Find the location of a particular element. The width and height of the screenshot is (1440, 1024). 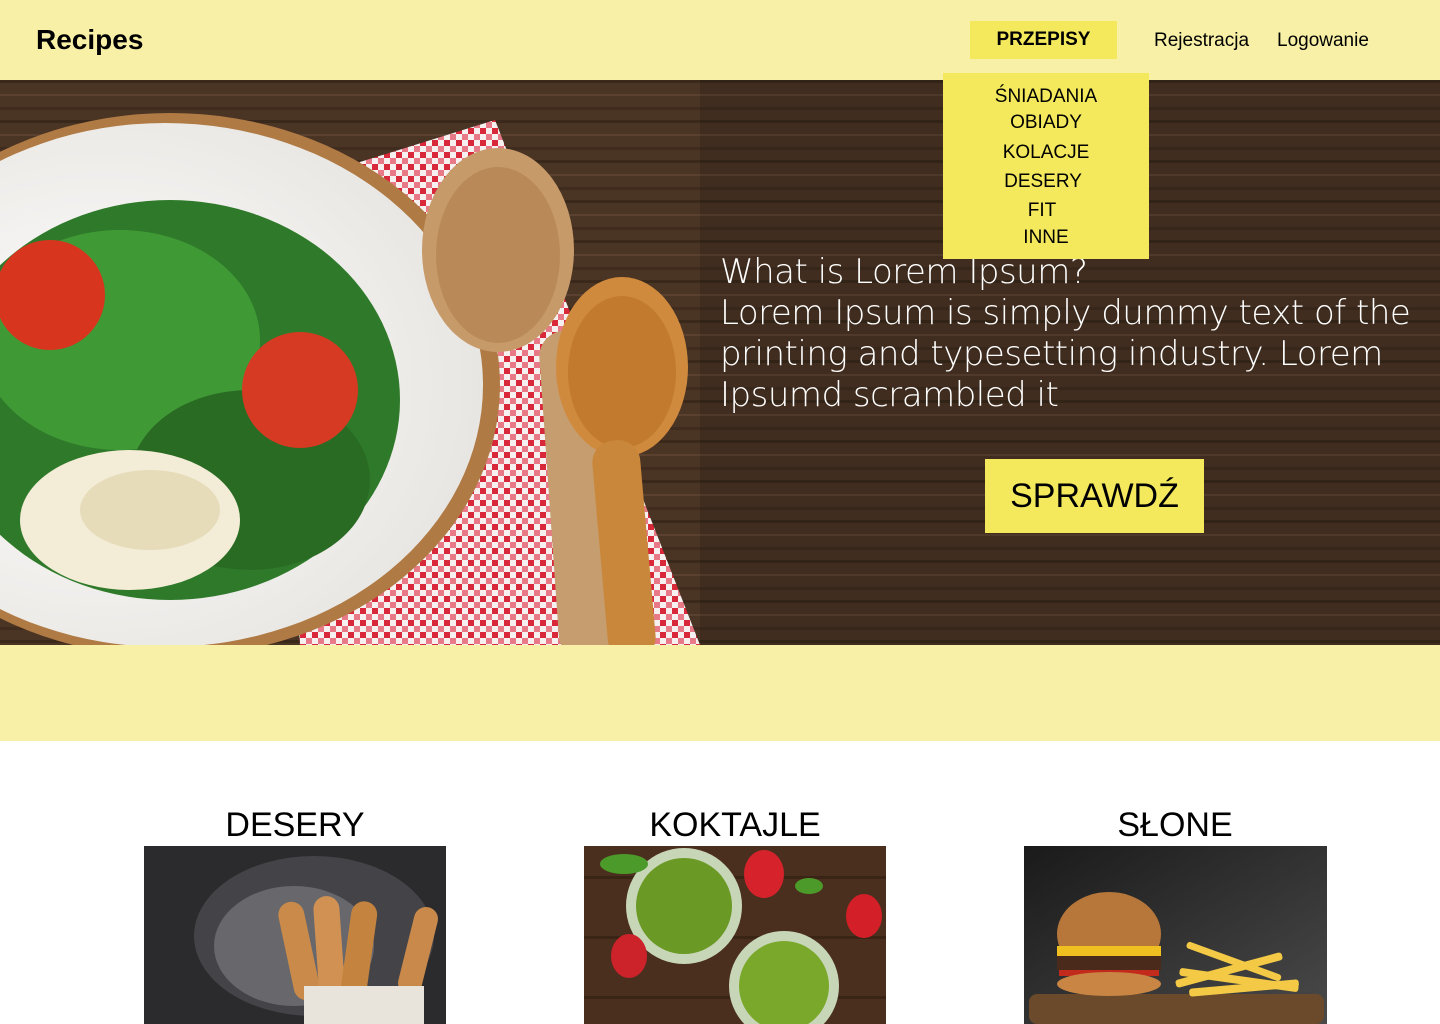

category-image-slone-przekaski is located at coordinates (1175, 935).